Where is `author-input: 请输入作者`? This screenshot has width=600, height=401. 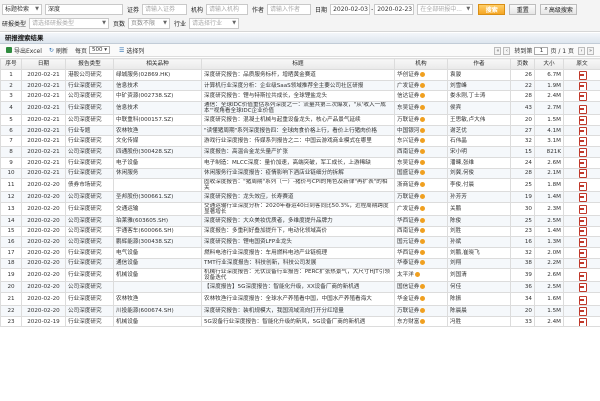
author-input: 请输入作者 is located at coordinates (289, 9).